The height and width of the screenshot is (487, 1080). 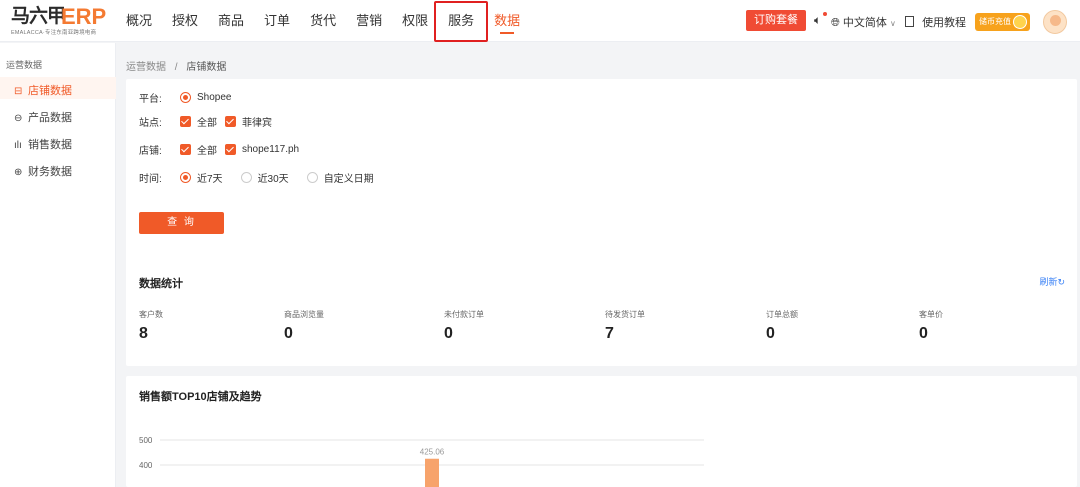 I want to click on time-label: 时间:, so click(x=150, y=179).